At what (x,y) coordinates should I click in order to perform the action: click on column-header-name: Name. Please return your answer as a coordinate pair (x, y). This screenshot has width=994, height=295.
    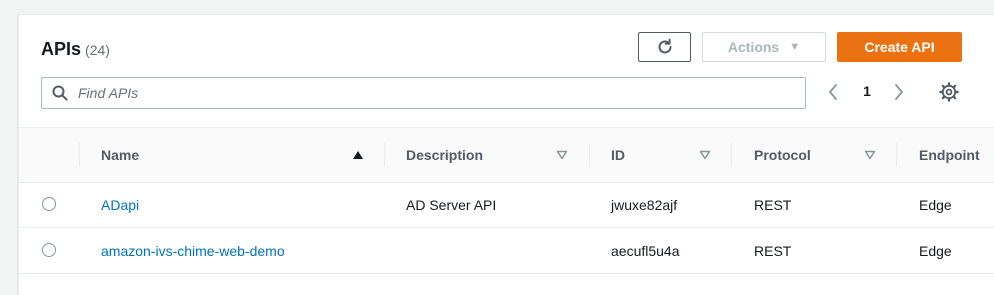
    Looking at the image, I should click on (120, 155).